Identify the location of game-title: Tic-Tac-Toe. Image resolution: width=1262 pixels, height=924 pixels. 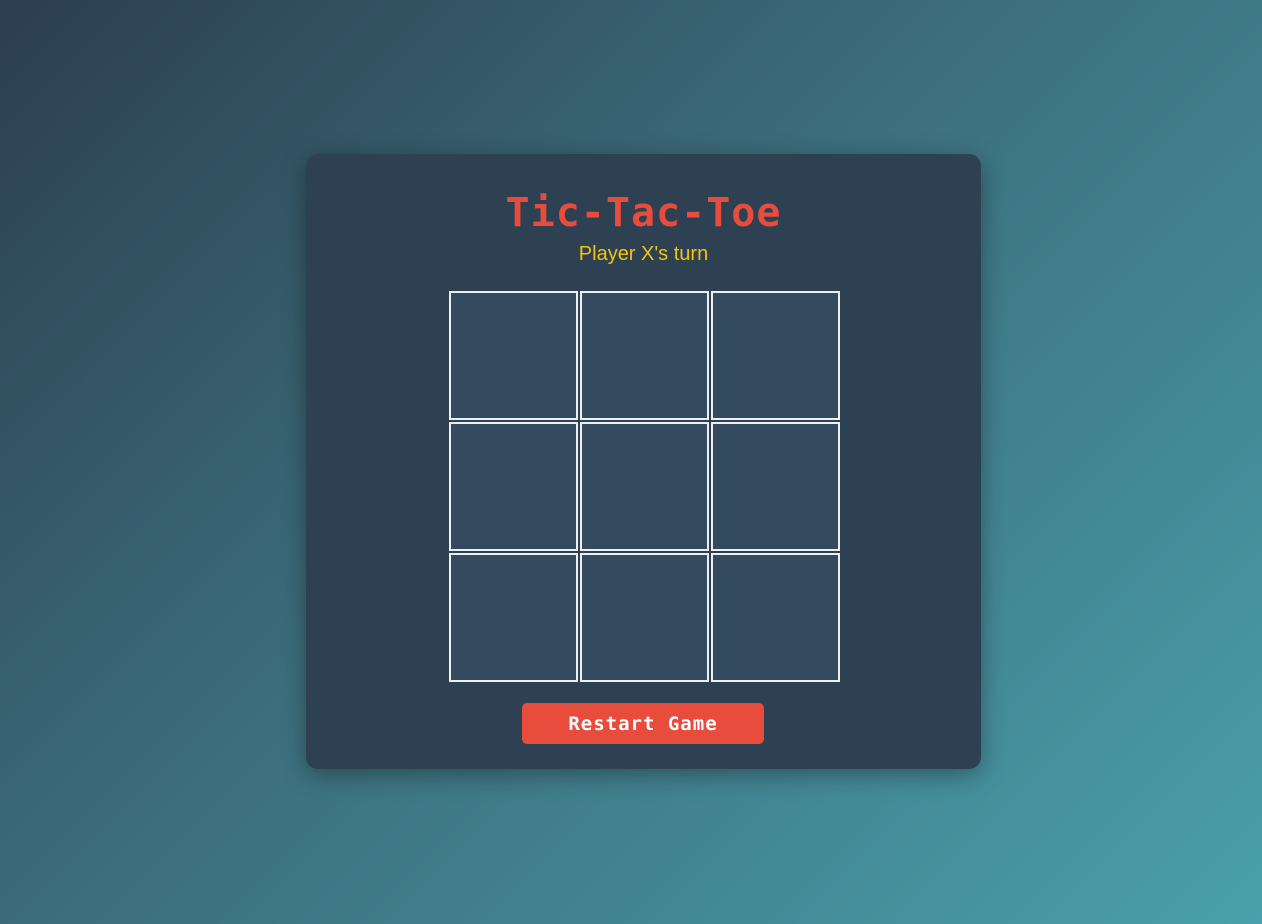
(643, 213).